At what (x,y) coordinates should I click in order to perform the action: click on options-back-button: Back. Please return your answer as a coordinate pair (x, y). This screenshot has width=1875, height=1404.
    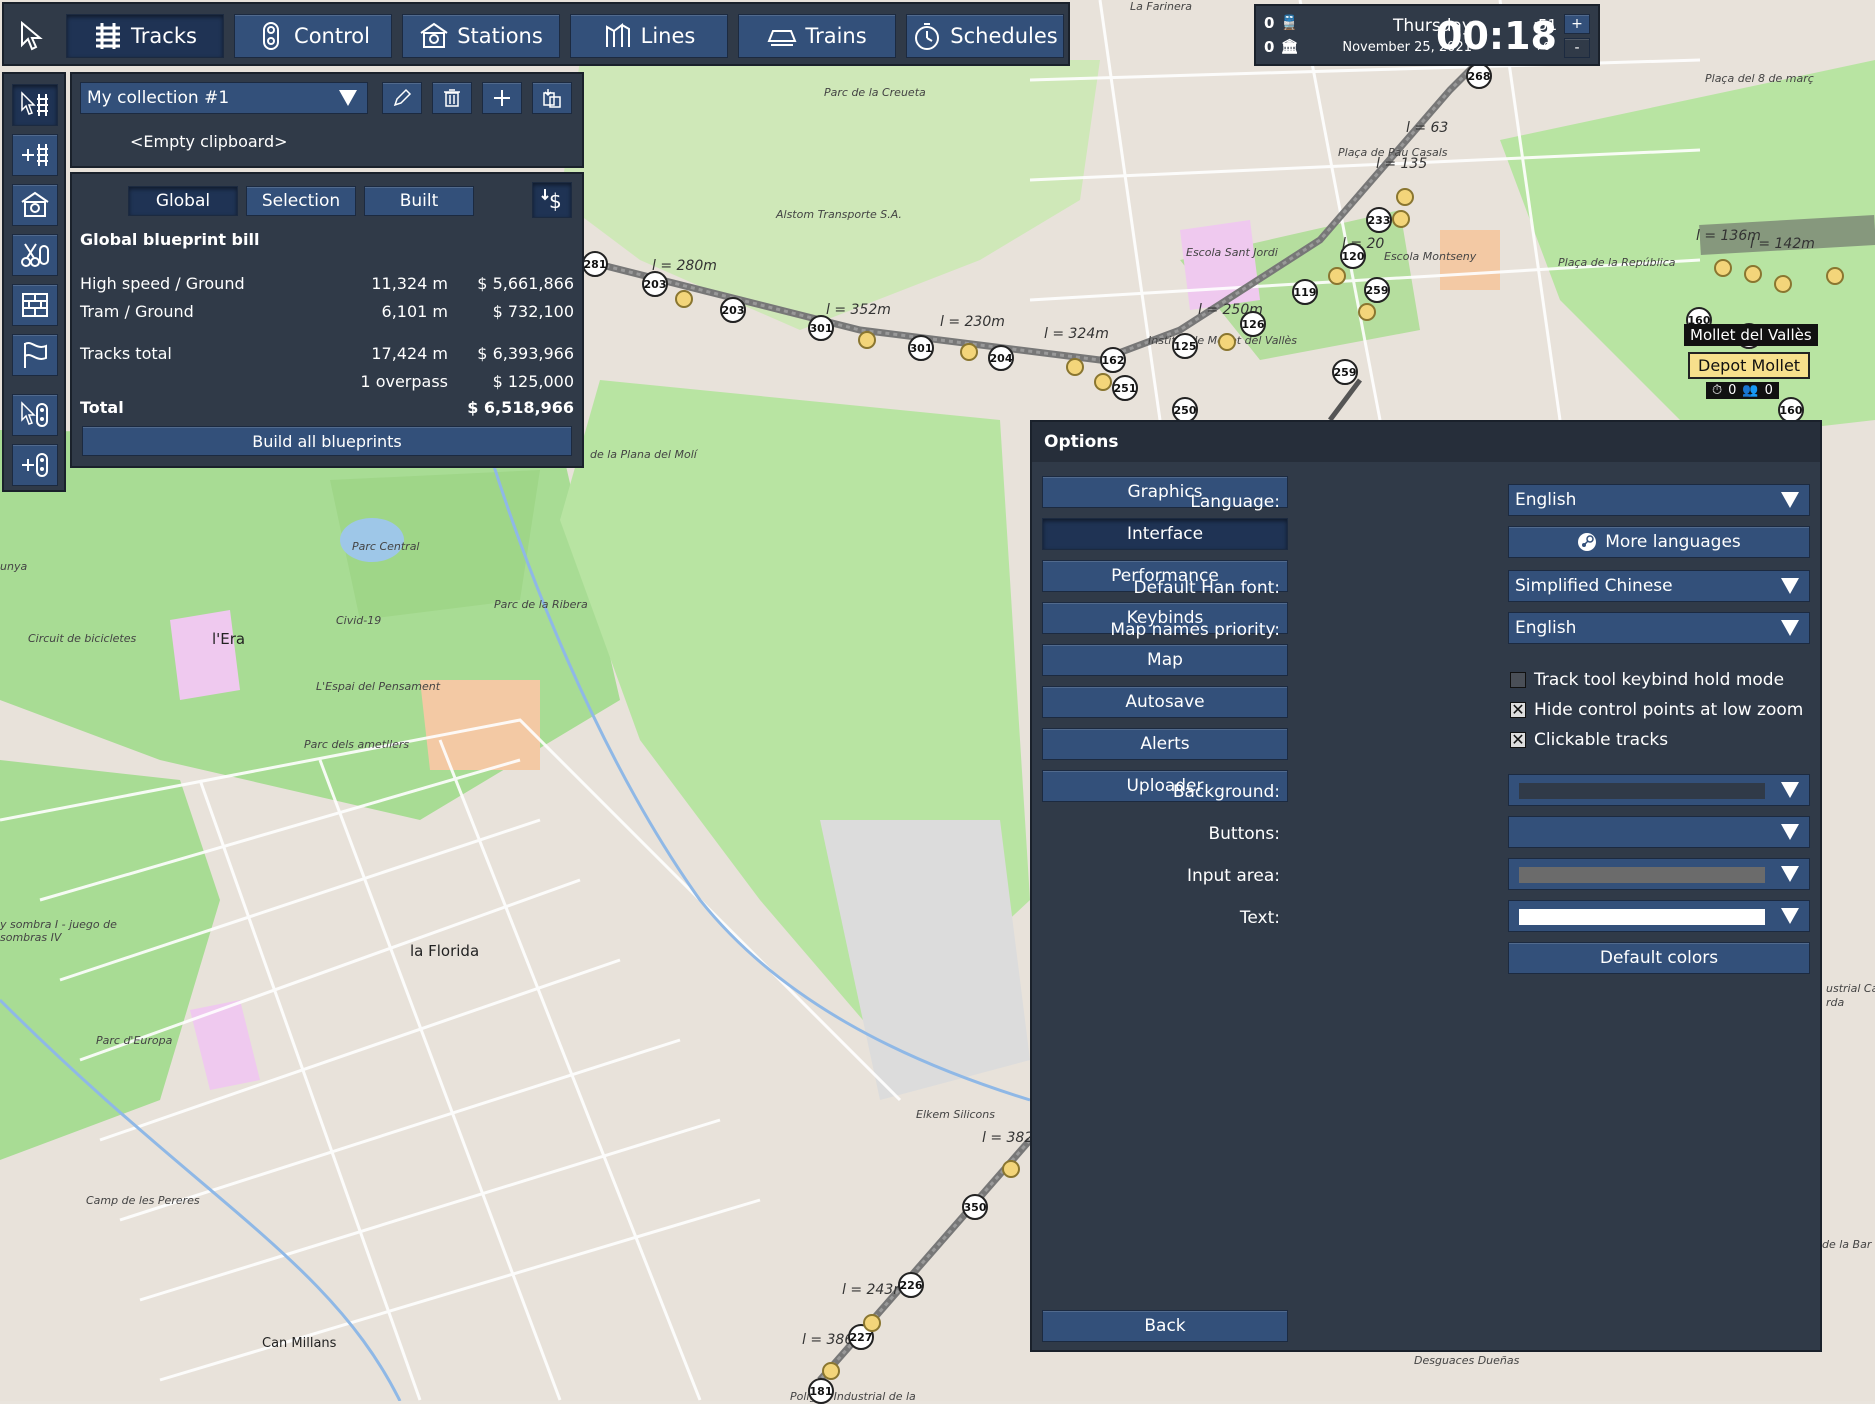
    Looking at the image, I should click on (1165, 1326).